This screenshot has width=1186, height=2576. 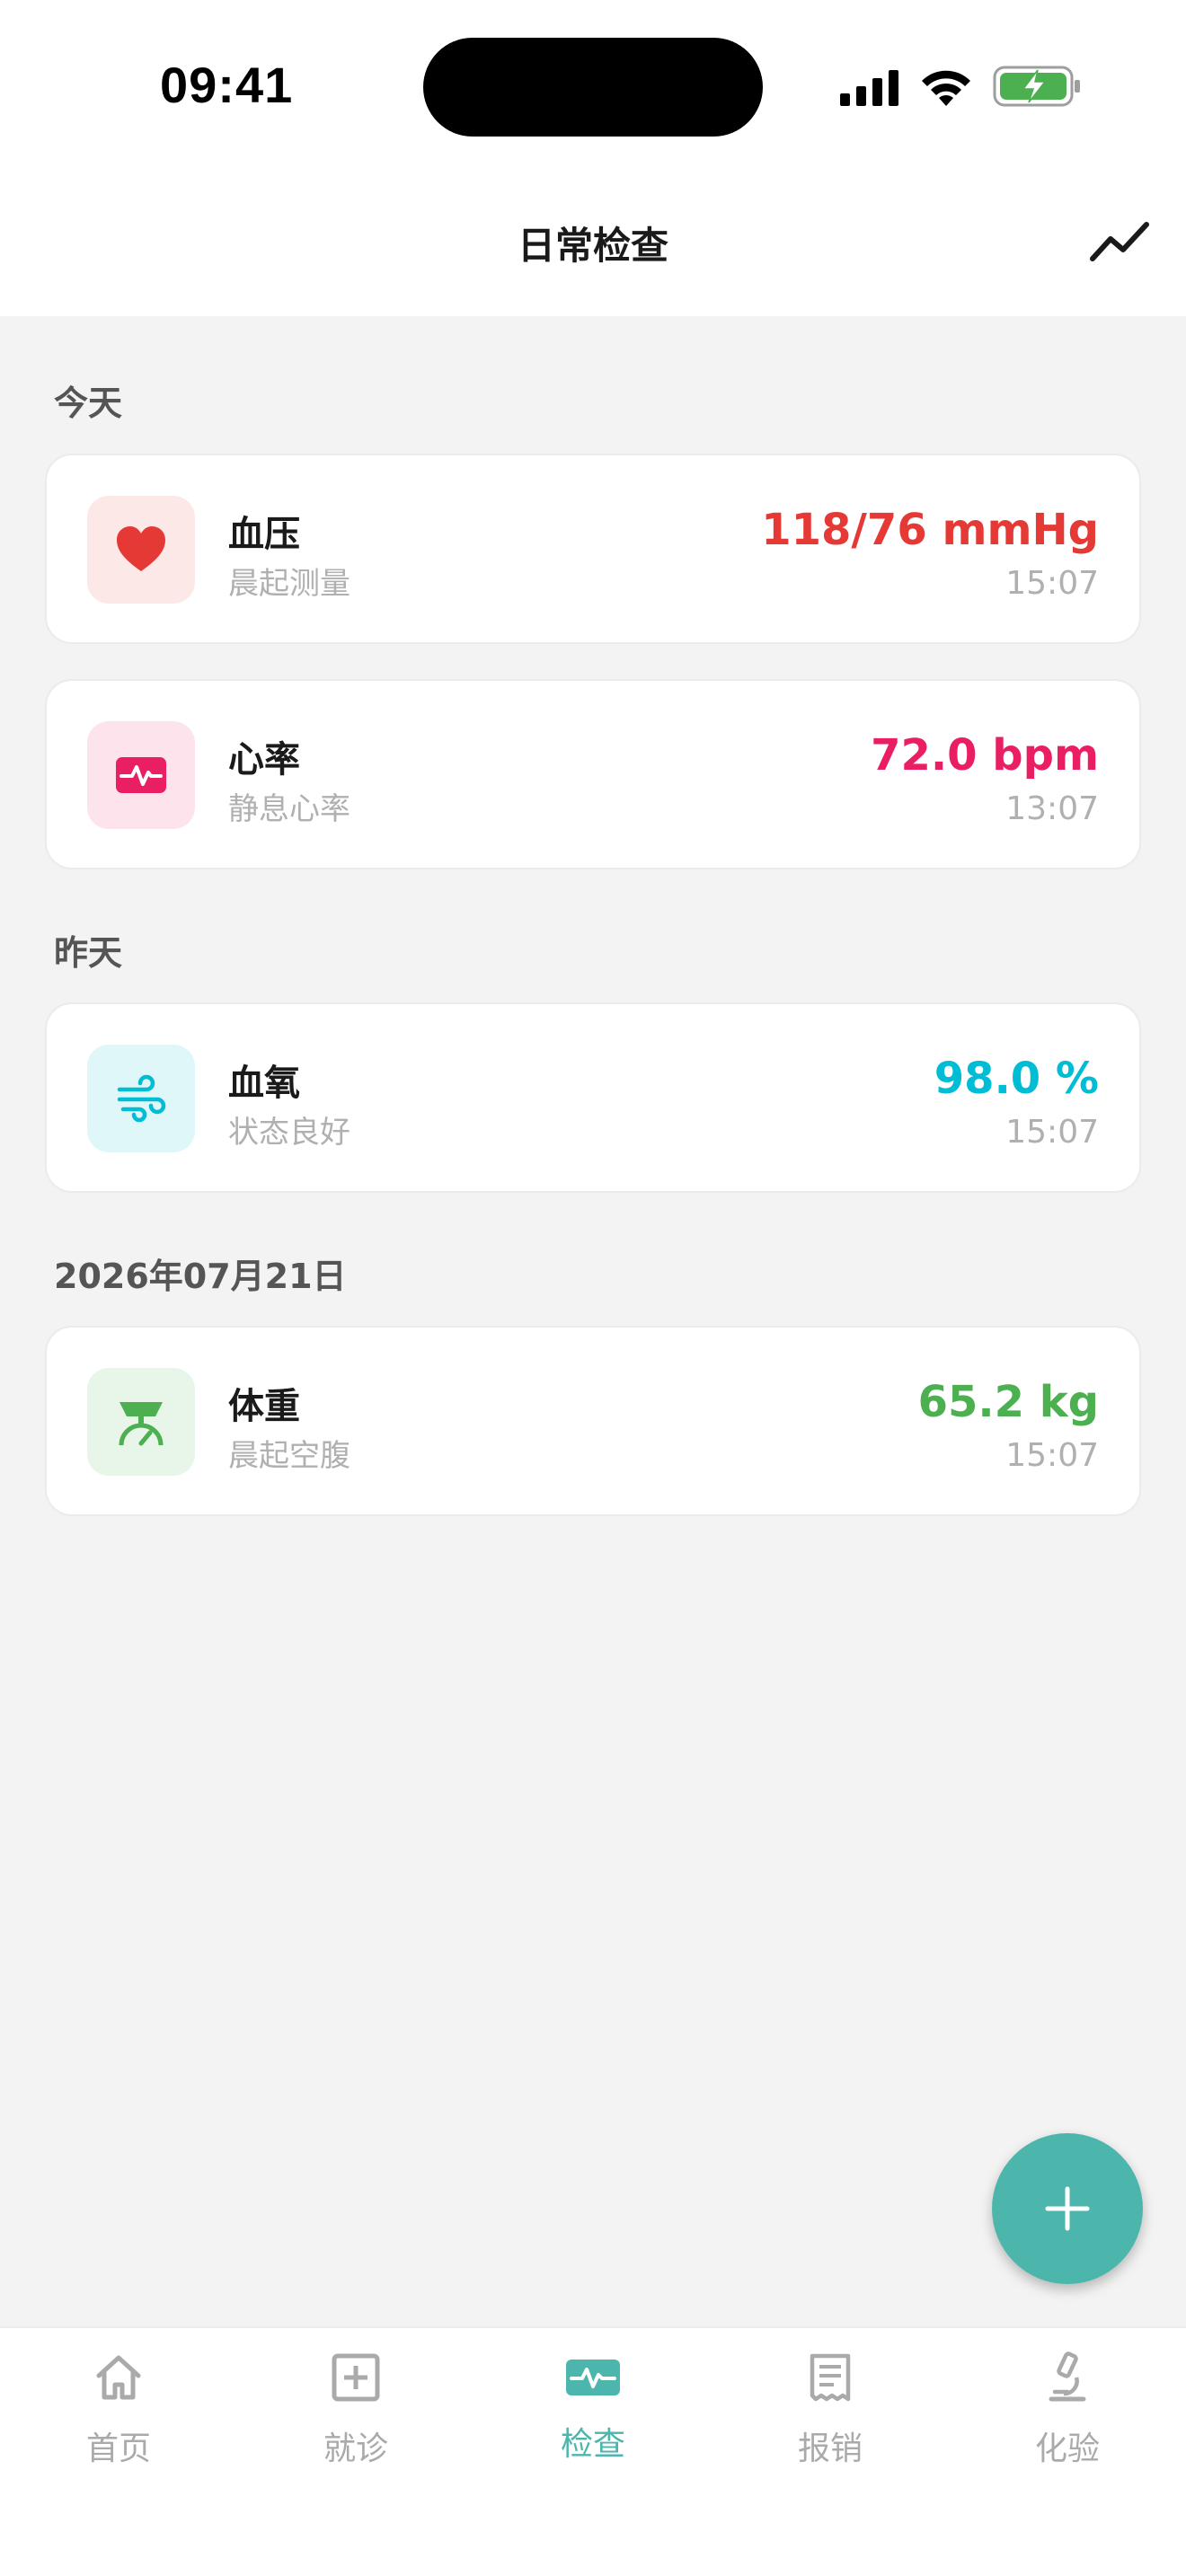 I want to click on tab-label: 首页, so click(x=118, y=2448).